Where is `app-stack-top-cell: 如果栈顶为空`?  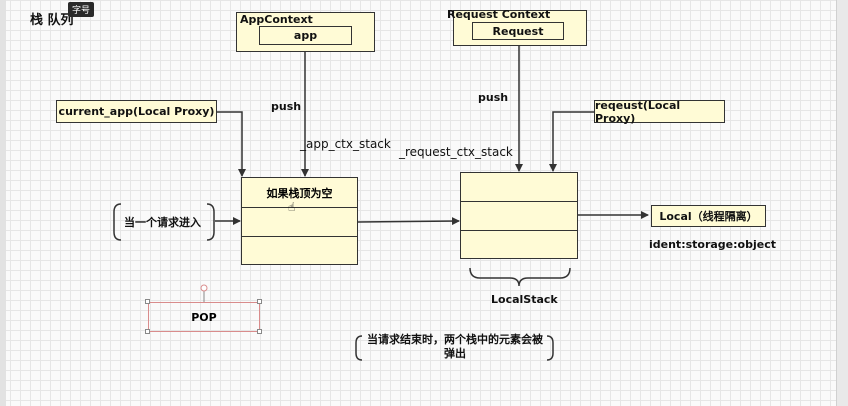
app-stack-top-cell: 如果栈顶为空 is located at coordinates (299, 193).